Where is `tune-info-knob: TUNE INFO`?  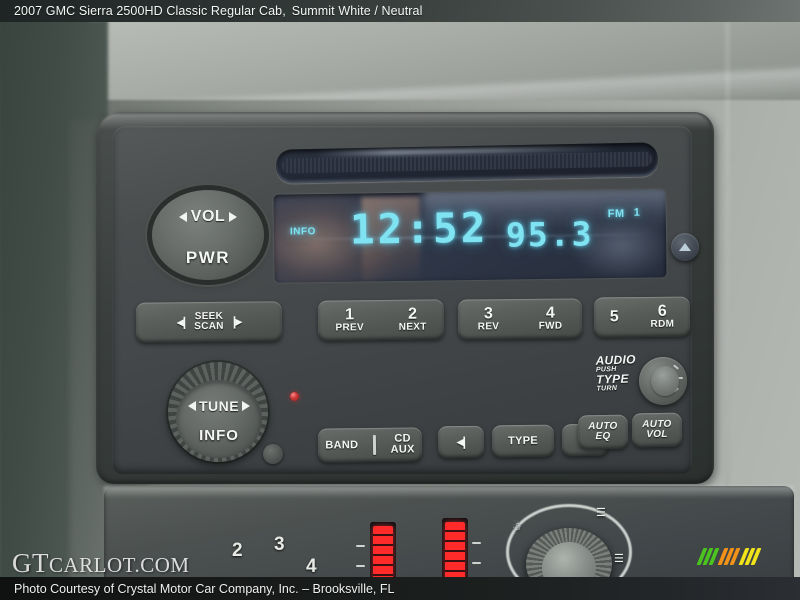
tune-info-knob: TUNE INFO is located at coordinates (219, 419).